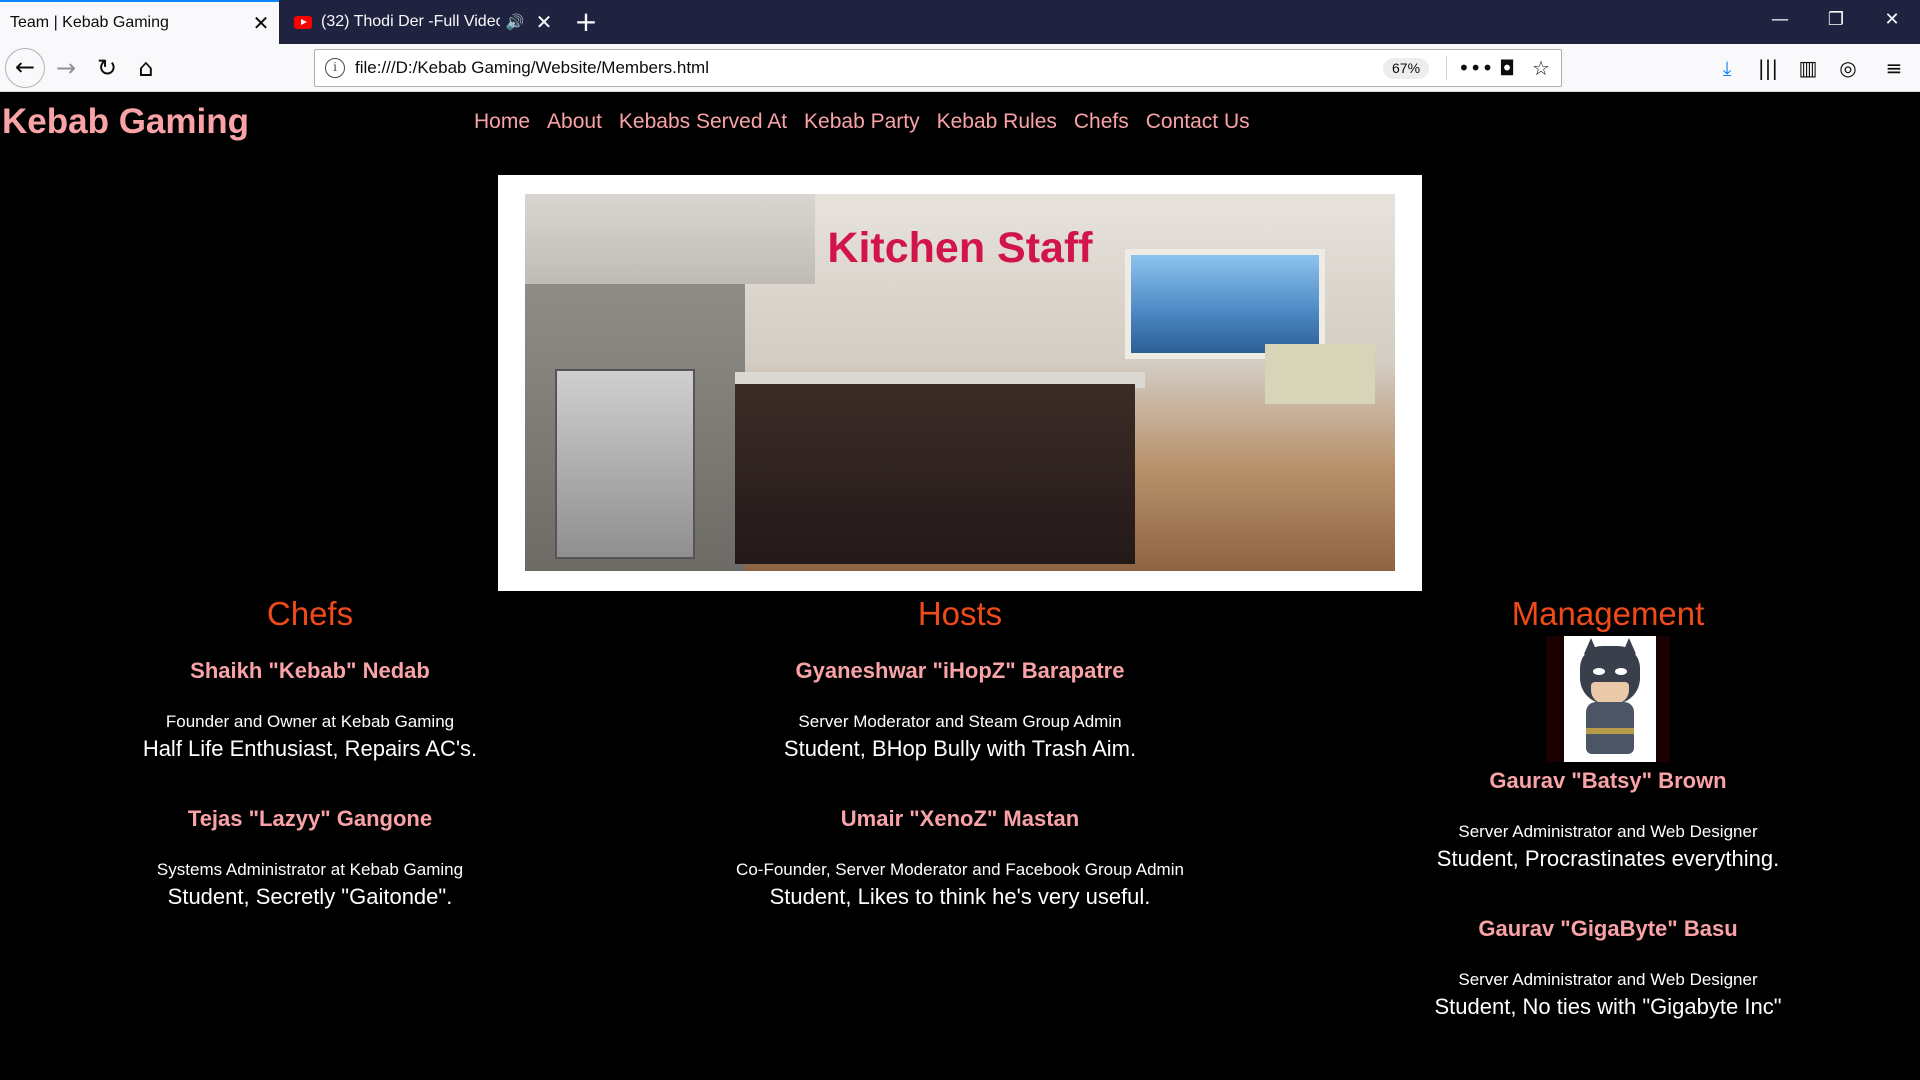 This screenshot has height=1080, width=1920. What do you see at coordinates (1808, 68) in the screenshot?
I see `sidebar-icon: ▥` at bounding box center [1808, 68].